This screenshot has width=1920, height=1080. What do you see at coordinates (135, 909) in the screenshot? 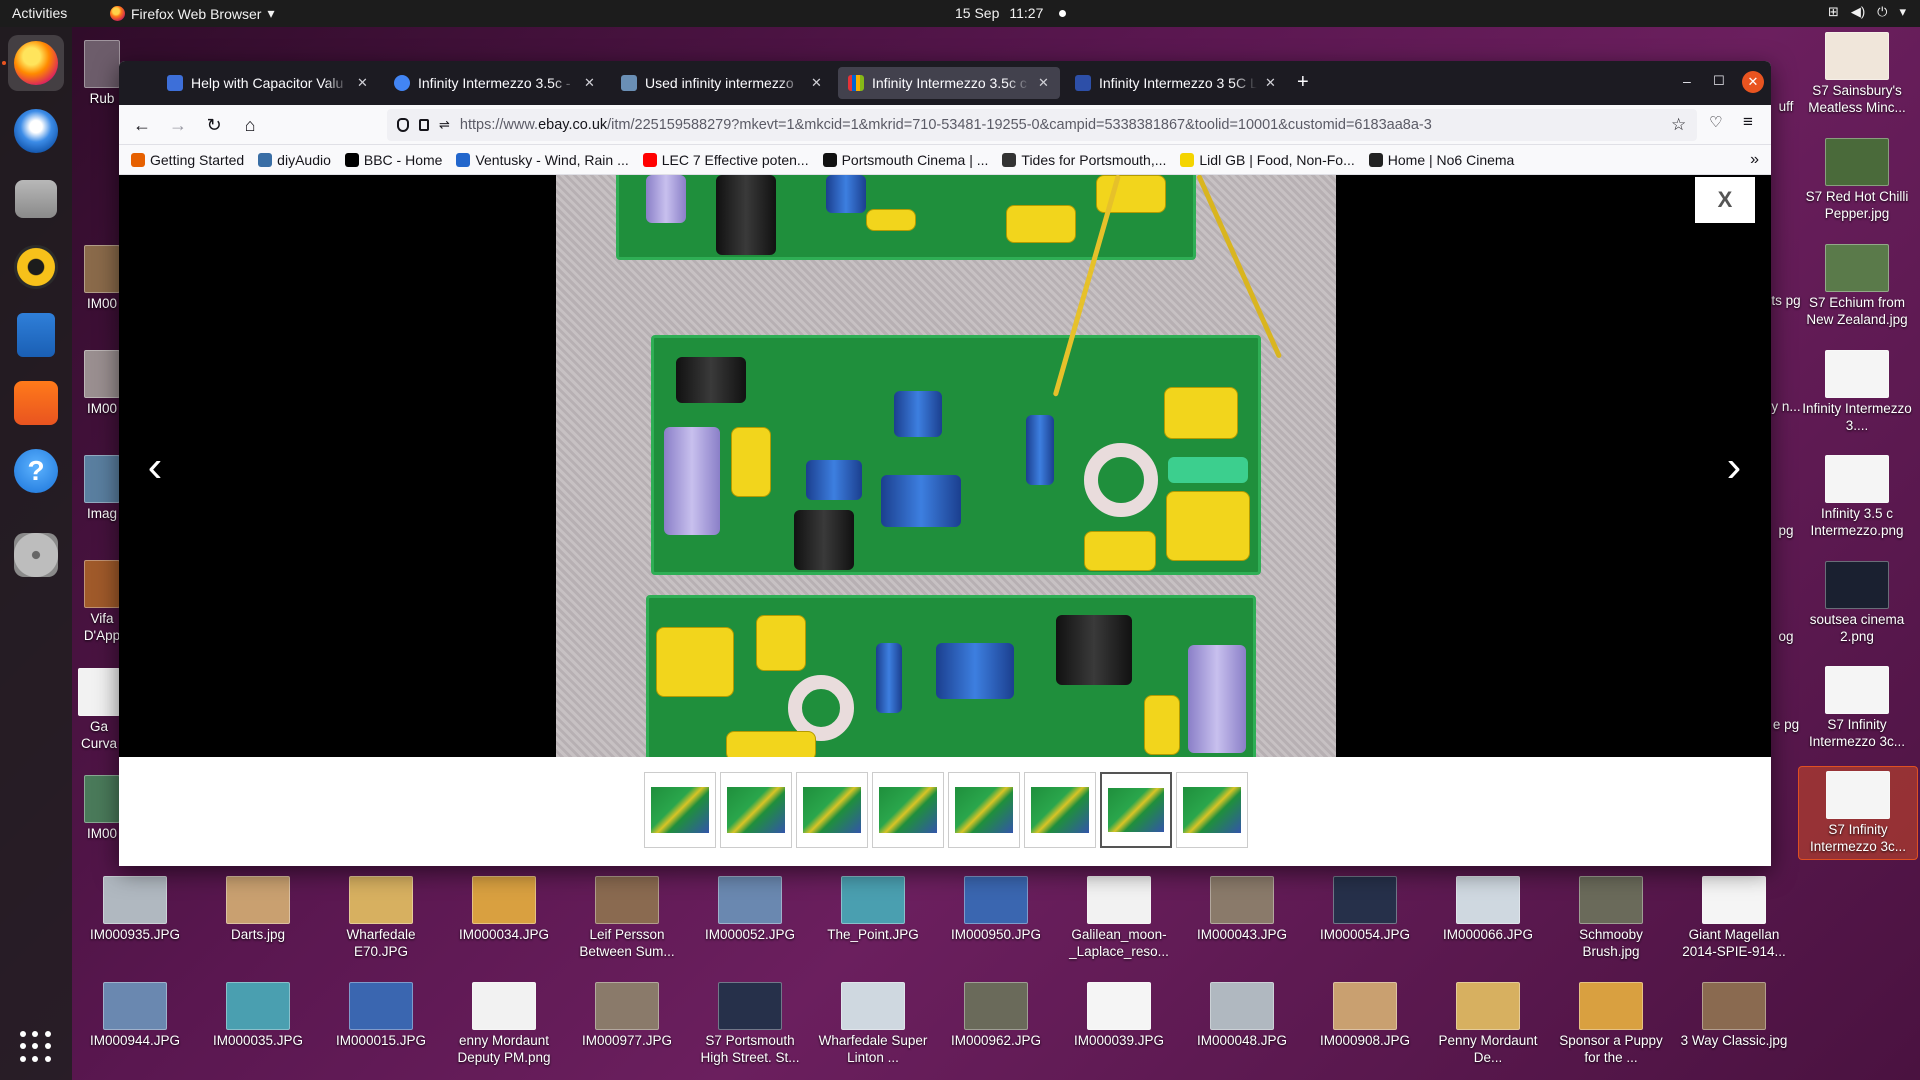
I see `desktop-icon: IM000935.JPG` at bounding box center [135, 909].